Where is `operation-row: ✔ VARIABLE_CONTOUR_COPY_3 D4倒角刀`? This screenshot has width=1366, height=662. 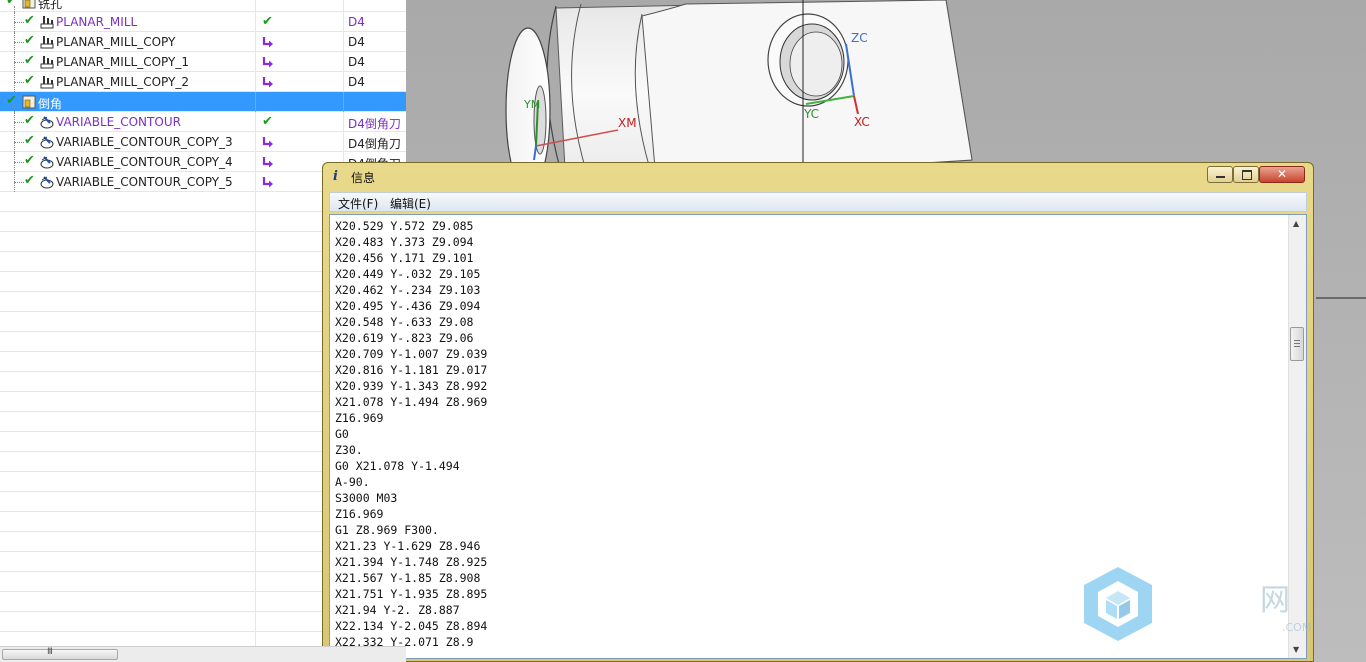 operation-row: ✔ VARIABLE_CONTOUR_COPY_3 D4倒角刀 is located at coordinates (203, 142).